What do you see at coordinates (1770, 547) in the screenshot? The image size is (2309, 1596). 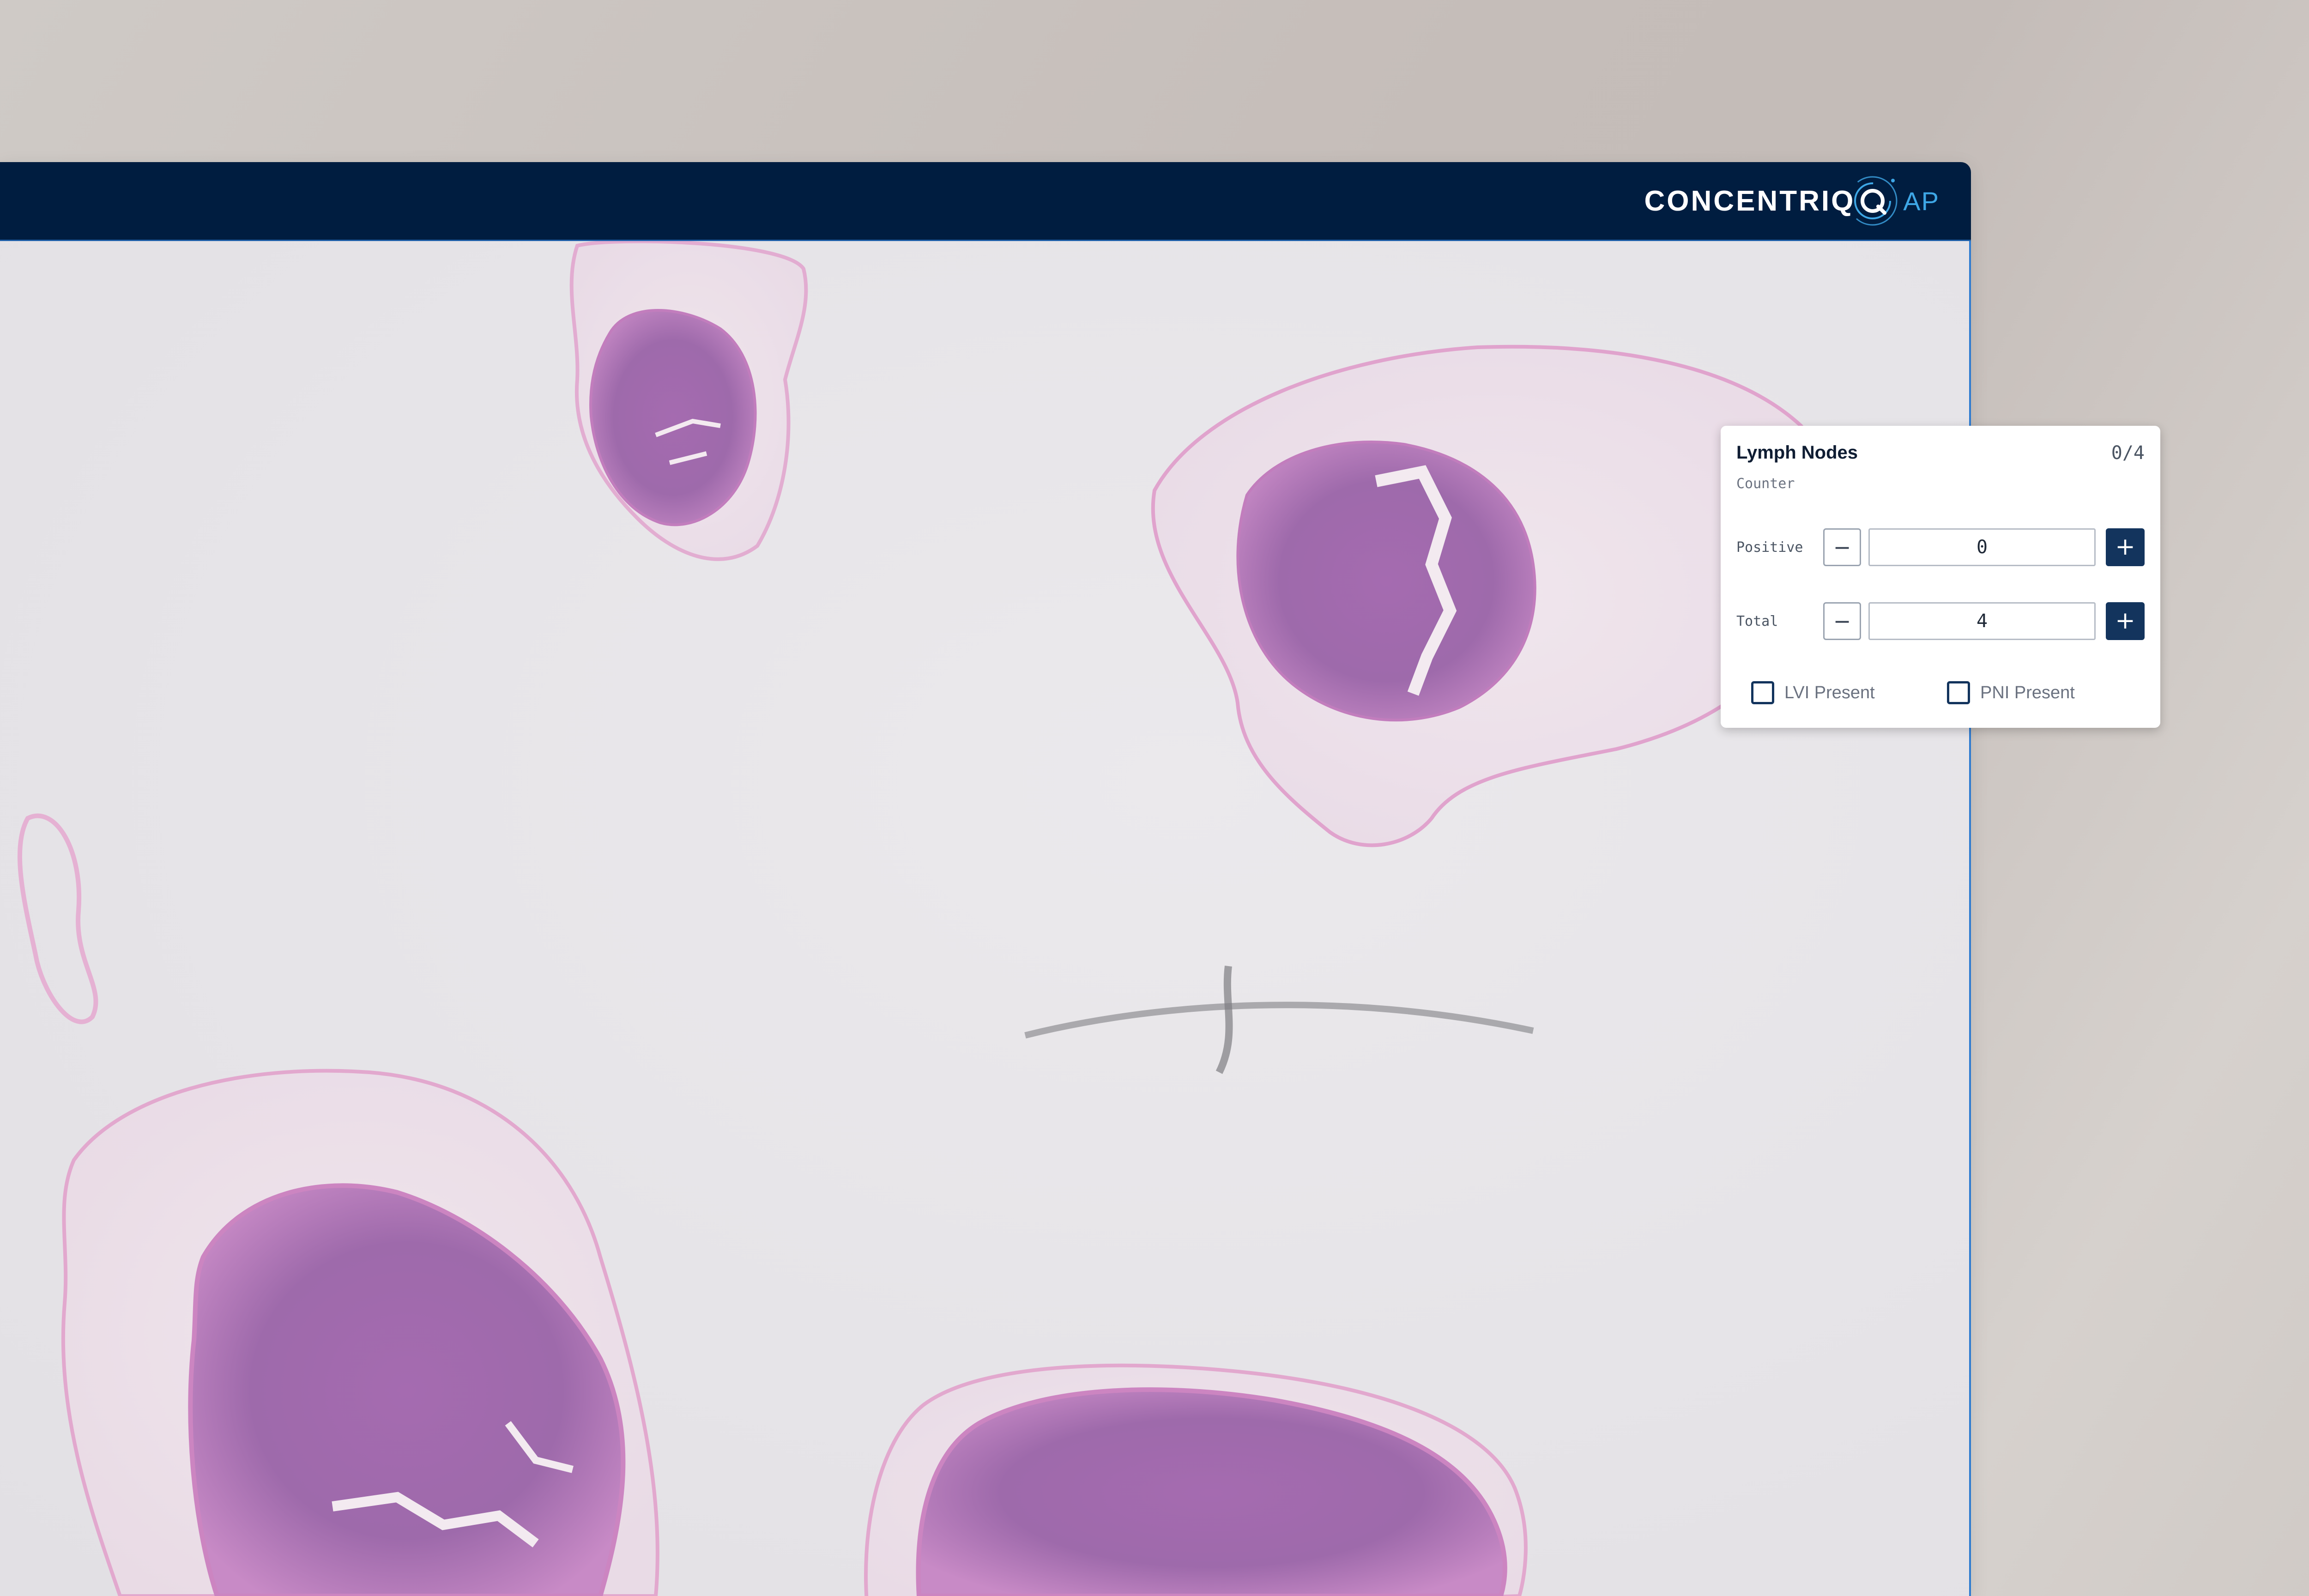 I see `positive-label: Positive` at bounding box center [1770, 547].